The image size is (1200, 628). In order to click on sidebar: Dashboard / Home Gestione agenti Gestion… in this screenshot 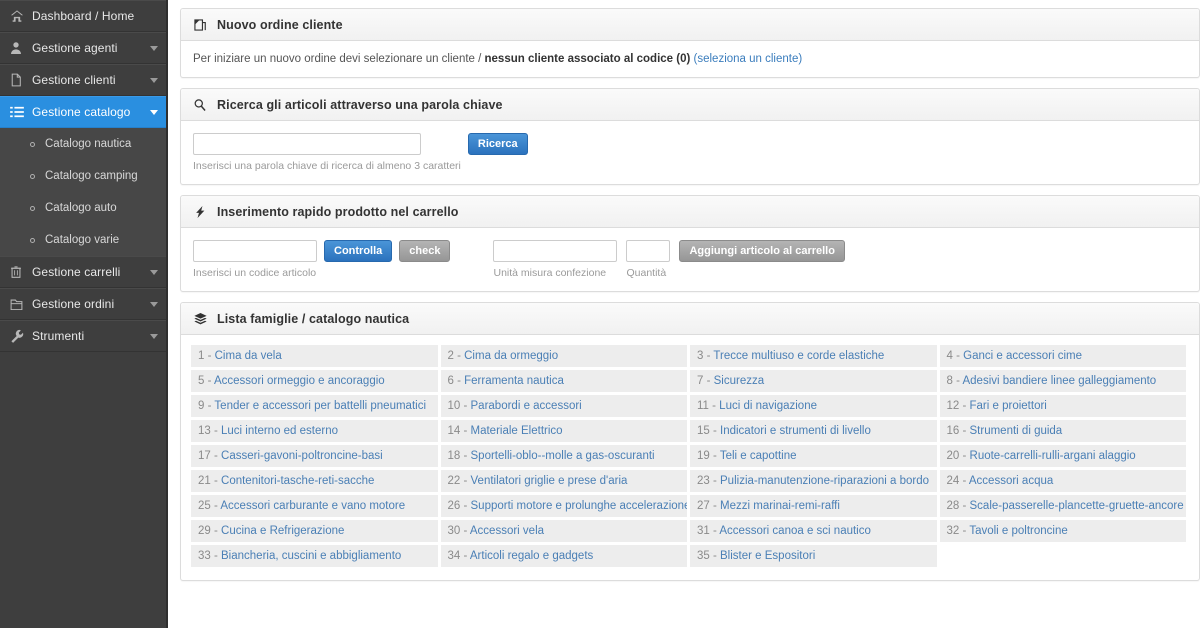, I will do `click(84, 314)`.